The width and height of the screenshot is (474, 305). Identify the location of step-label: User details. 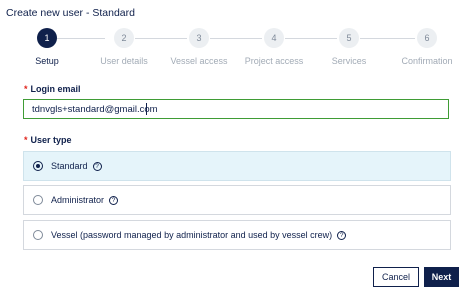
(124, 61).